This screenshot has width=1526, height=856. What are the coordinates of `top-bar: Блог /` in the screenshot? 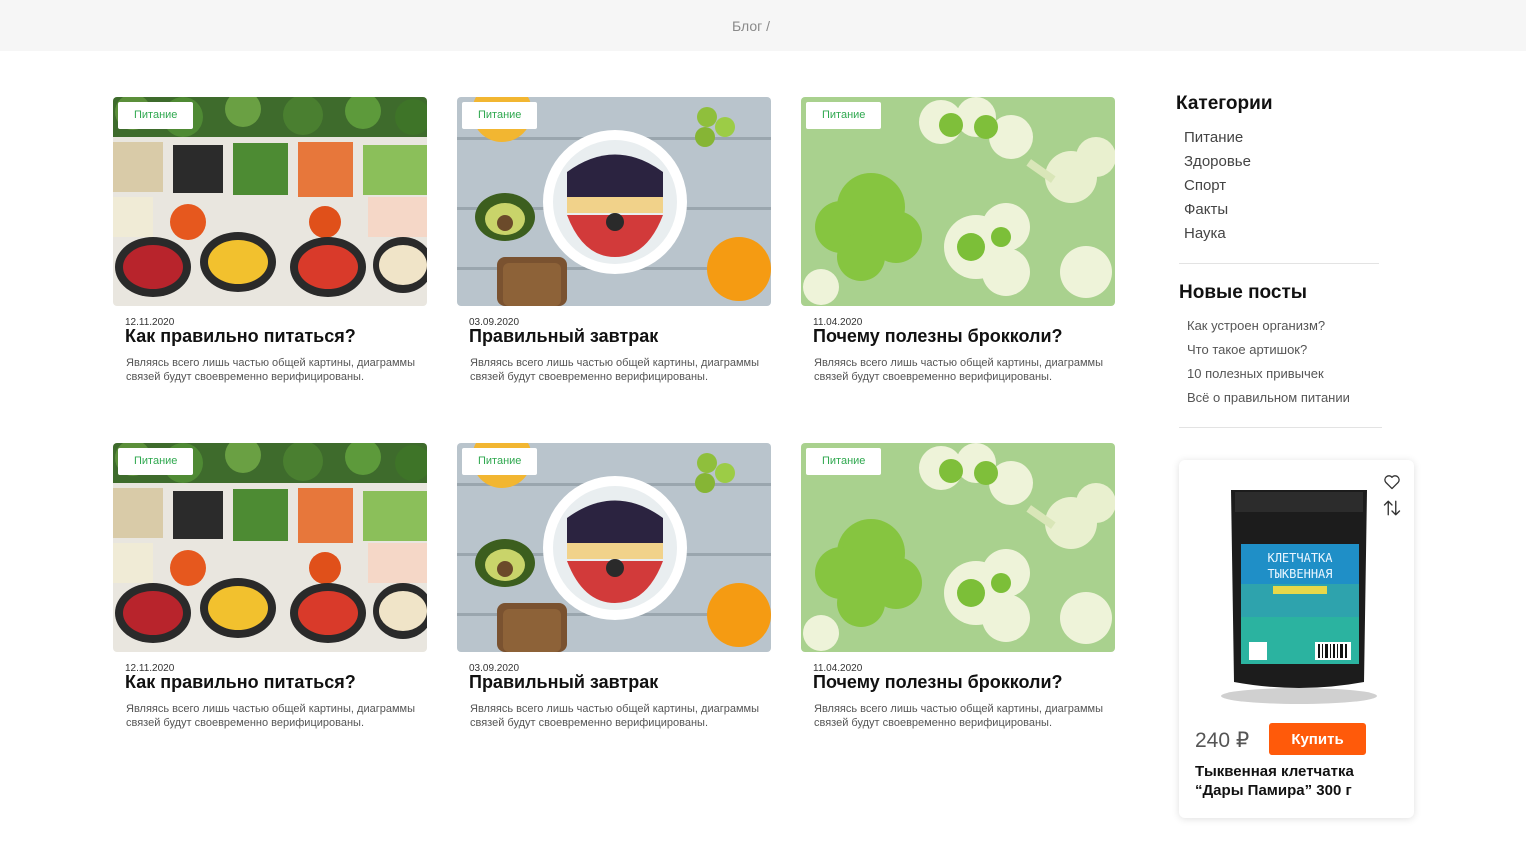 It's located at (763, 25).